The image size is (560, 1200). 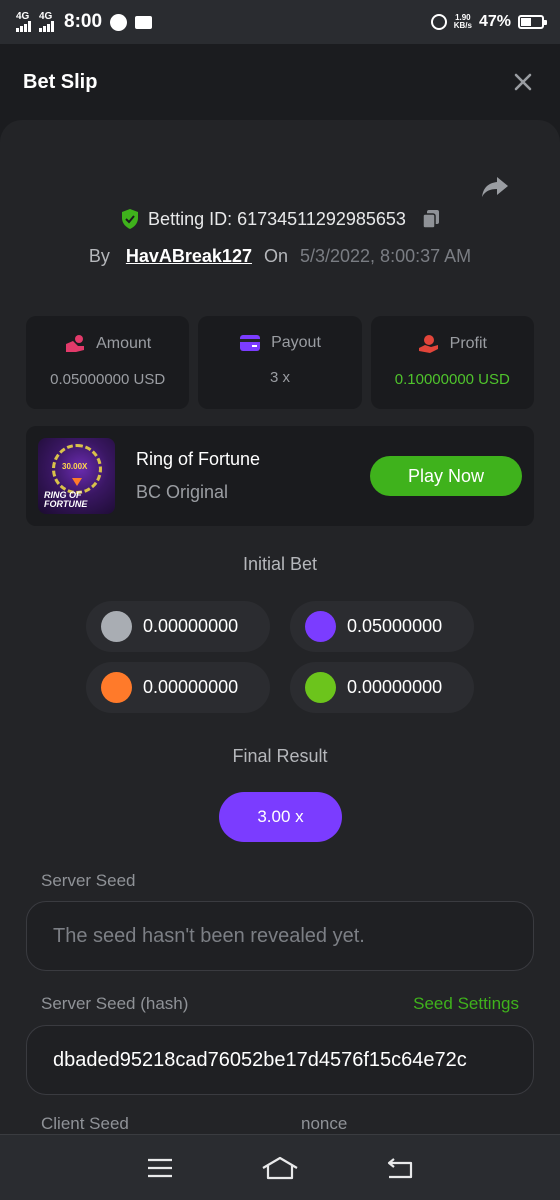 What do you see at coordinates (75, 343) in the screenshot?
I see `wallet-hand-icon` at bounding box center [75, 343].